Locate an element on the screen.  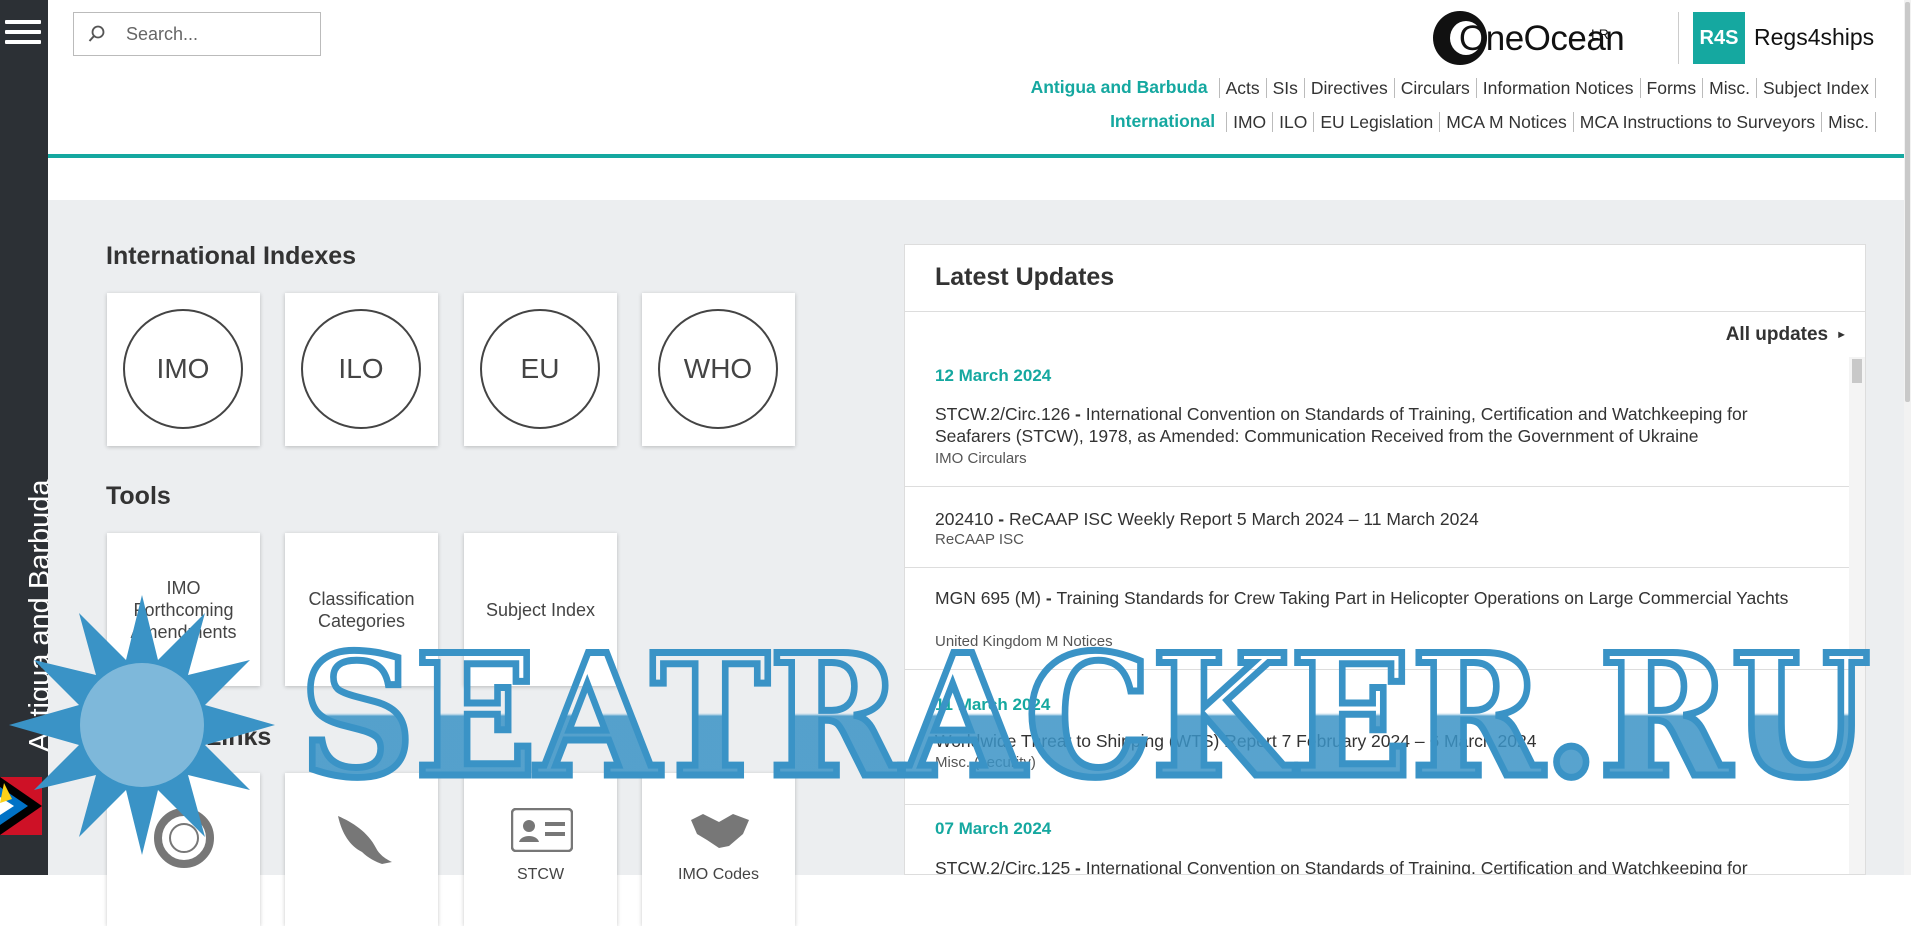
update-source: ReCAAP ISC is located at coordinates (979, 539).